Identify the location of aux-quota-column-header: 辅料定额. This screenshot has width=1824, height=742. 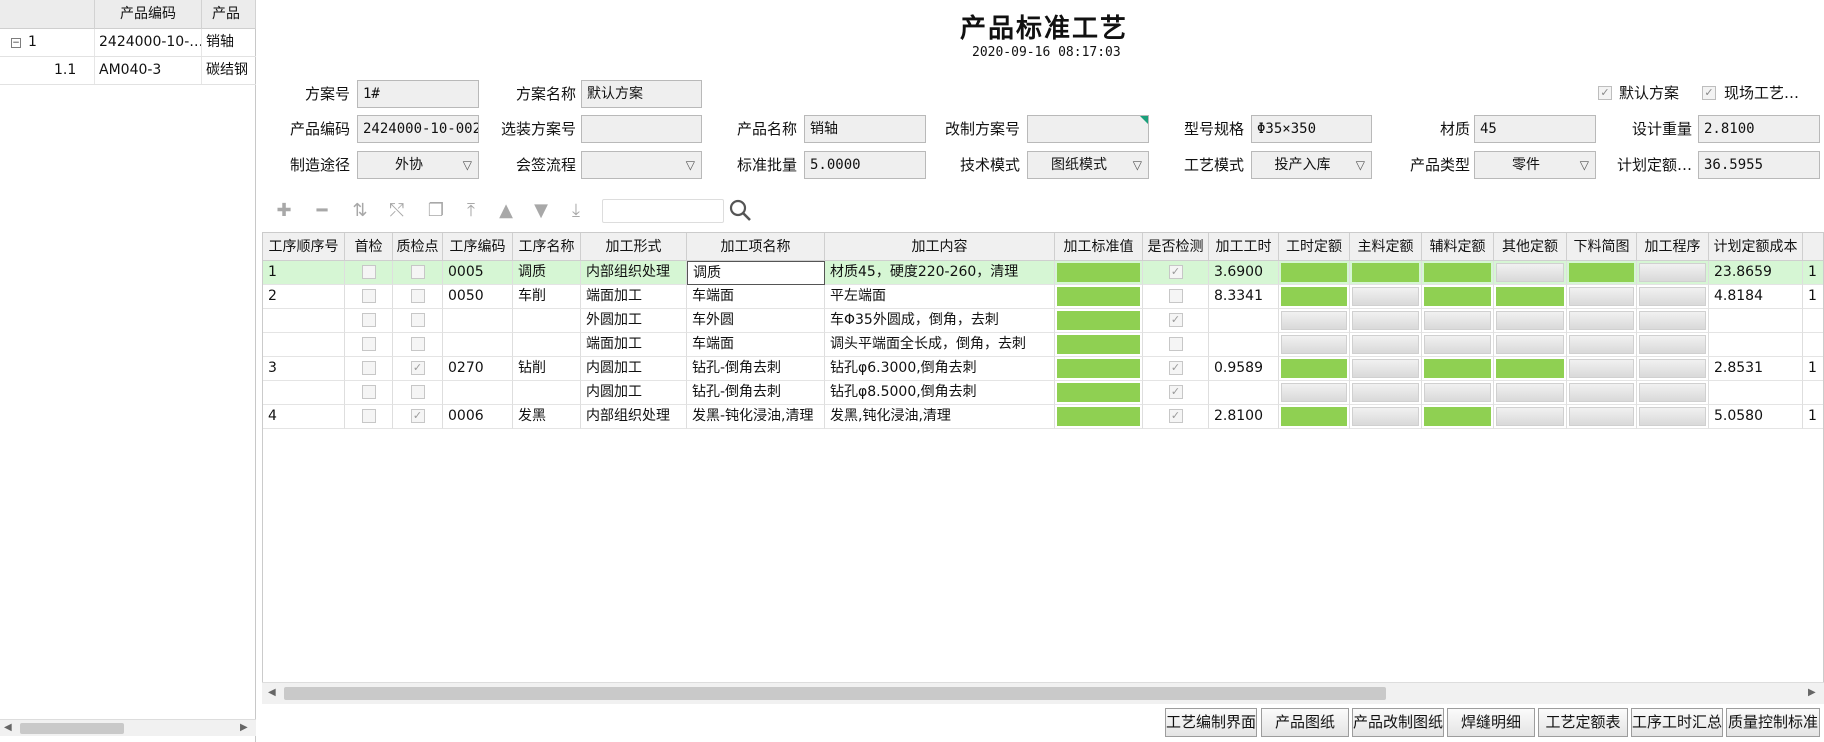
(1458, 247).